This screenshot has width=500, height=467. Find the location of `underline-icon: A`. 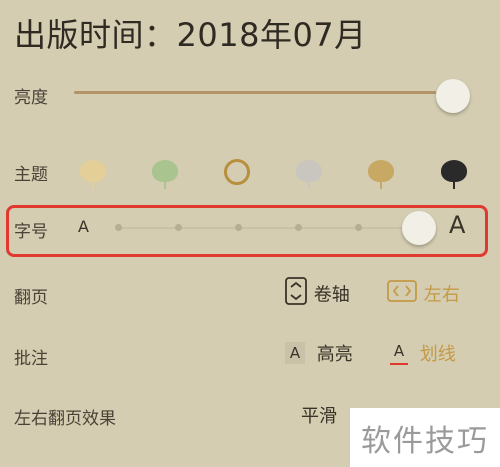

underline-icon: A is located at coordinates (399, 353).